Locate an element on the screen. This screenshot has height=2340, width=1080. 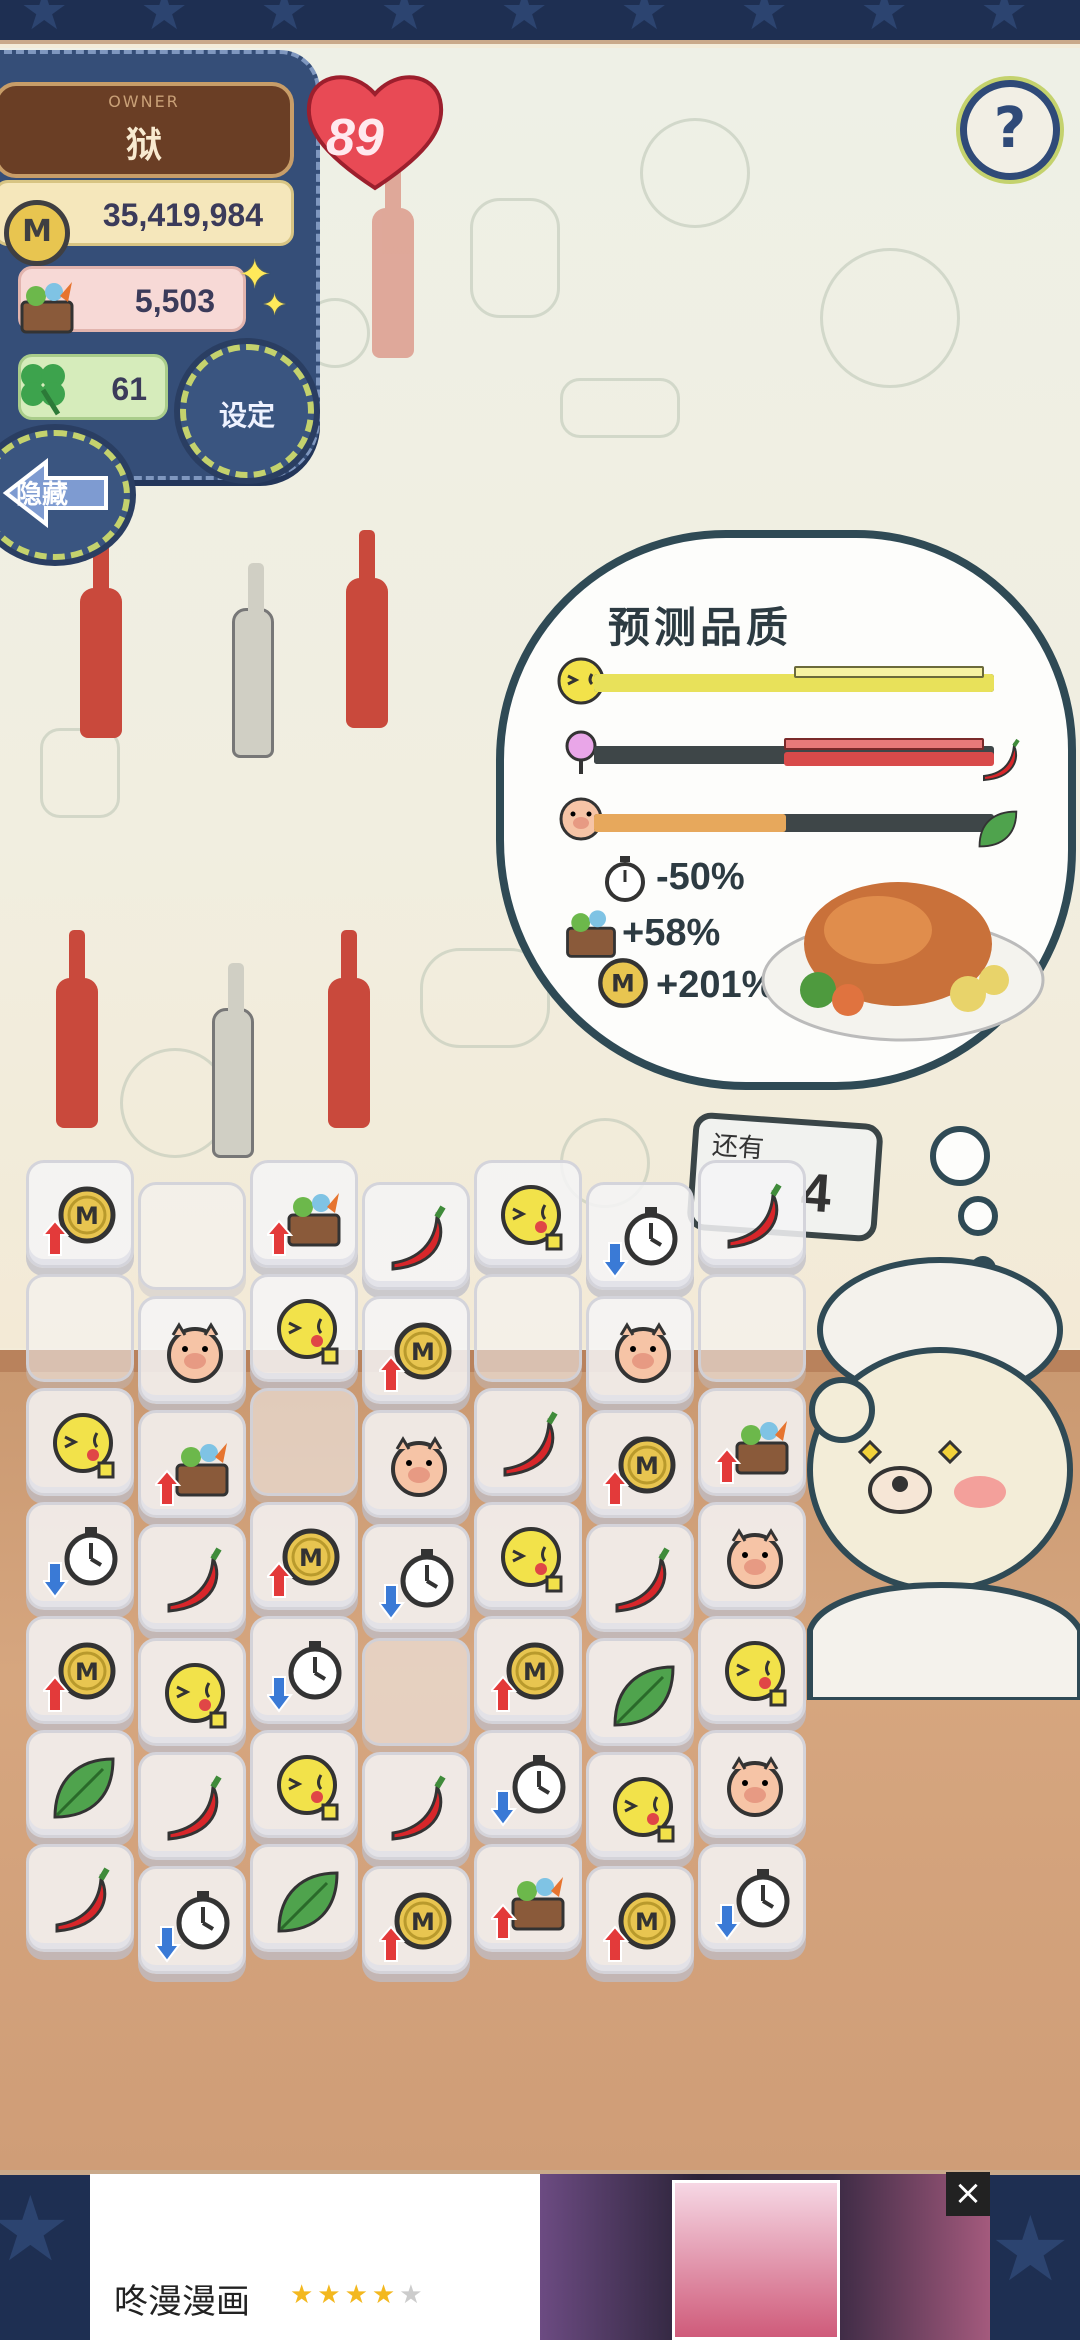
help-button: ? is located at coordinates (1010, 130).